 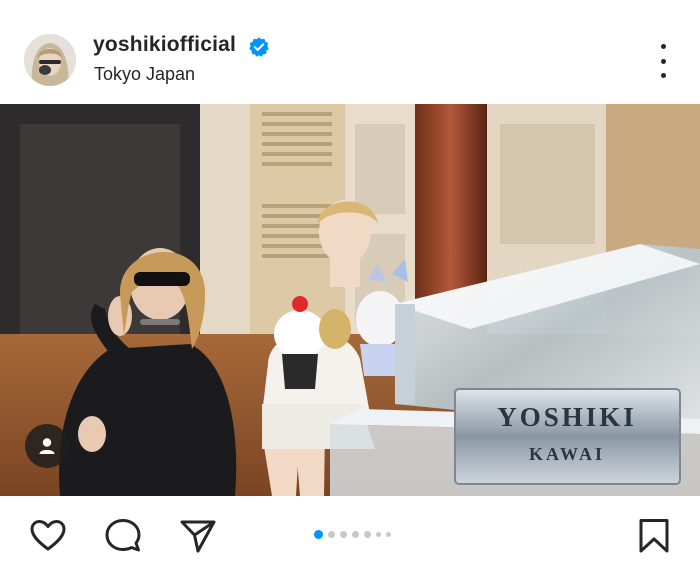 I want to click on piano-brand-line2: KAWAI, so click(x=567, y=454).